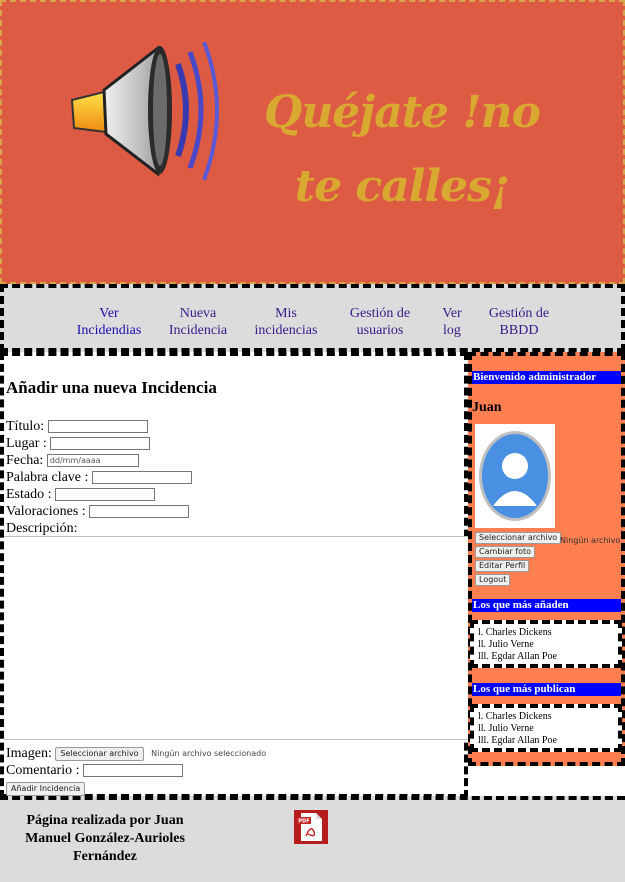 This screenshot has height=882, width=625. Describe the element at coordinates (493, 580) in the screenshot. I see `logout-button: Logout` at that location.